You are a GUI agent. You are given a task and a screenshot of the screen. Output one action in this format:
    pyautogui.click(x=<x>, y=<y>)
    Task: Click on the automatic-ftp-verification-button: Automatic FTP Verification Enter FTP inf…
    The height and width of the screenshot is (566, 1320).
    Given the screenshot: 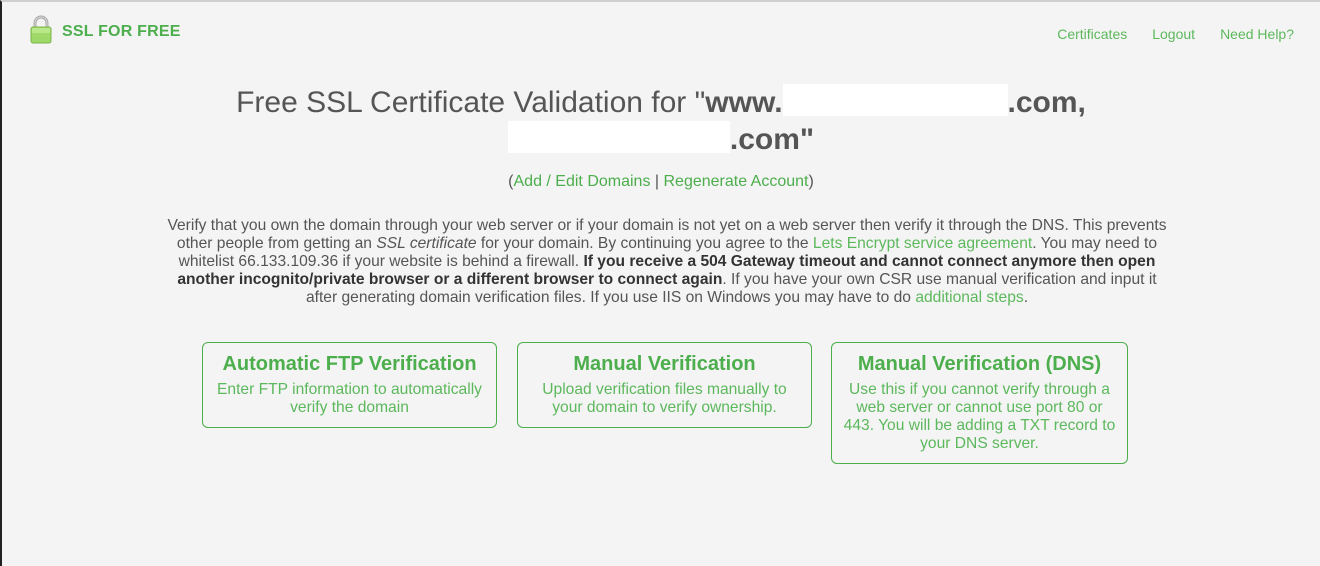 What is the action you would take?
    pyautogui.click(x=349, y=385)
    